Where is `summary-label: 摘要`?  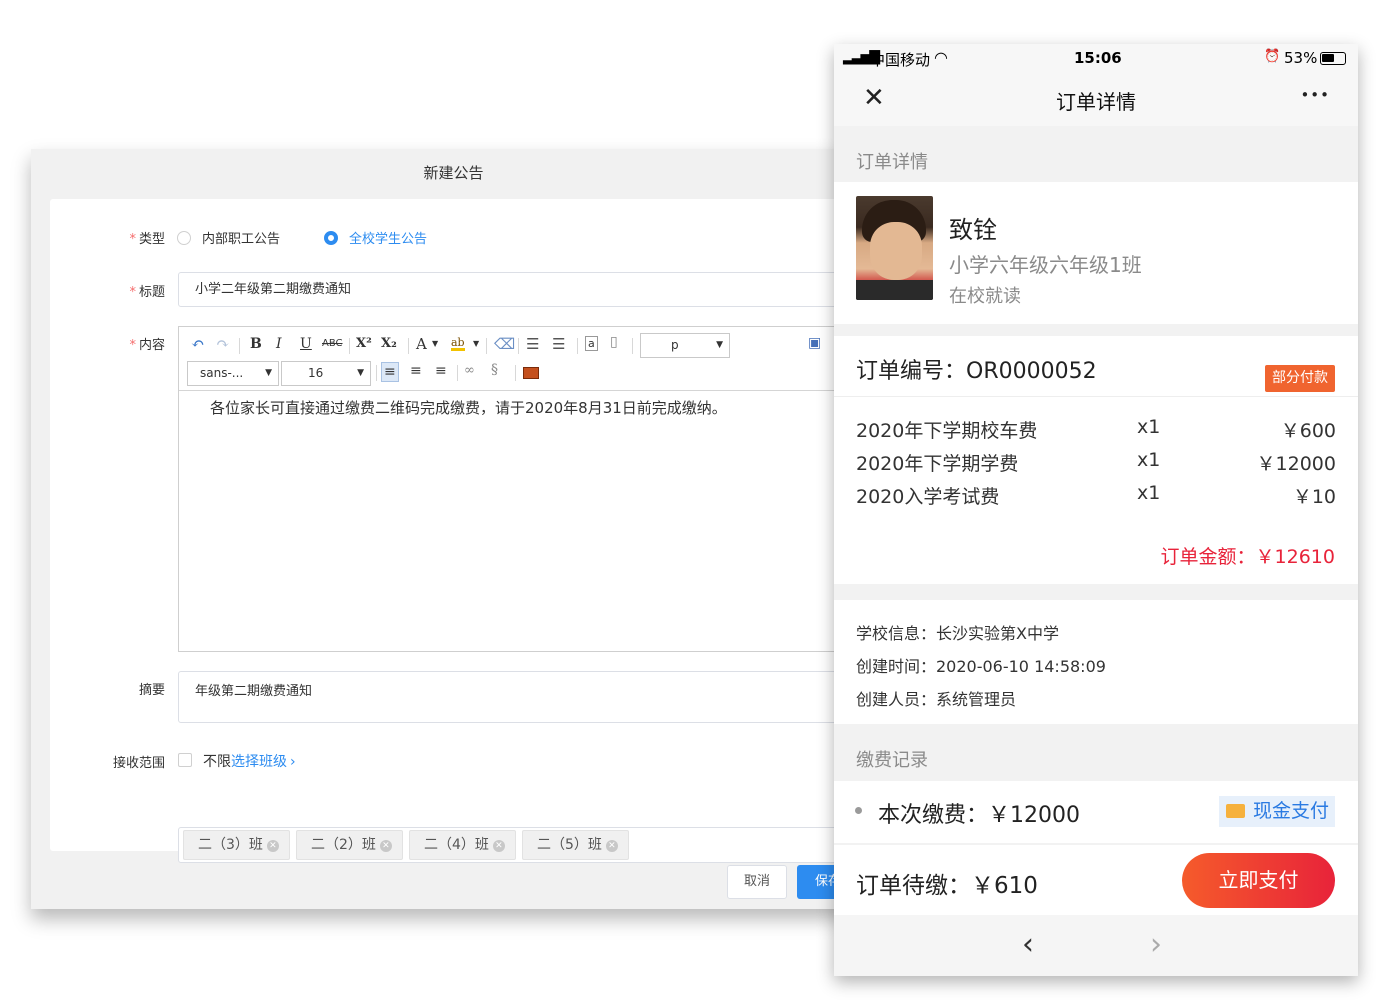
summary-label: 摘要 is located at coordinates (151, 690).